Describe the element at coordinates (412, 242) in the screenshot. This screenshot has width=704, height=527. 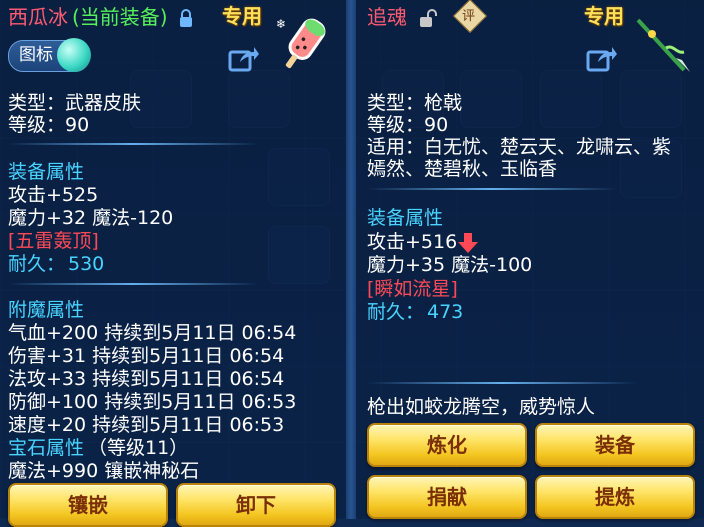
I see `attack-stat: 攻击+516` at that location.